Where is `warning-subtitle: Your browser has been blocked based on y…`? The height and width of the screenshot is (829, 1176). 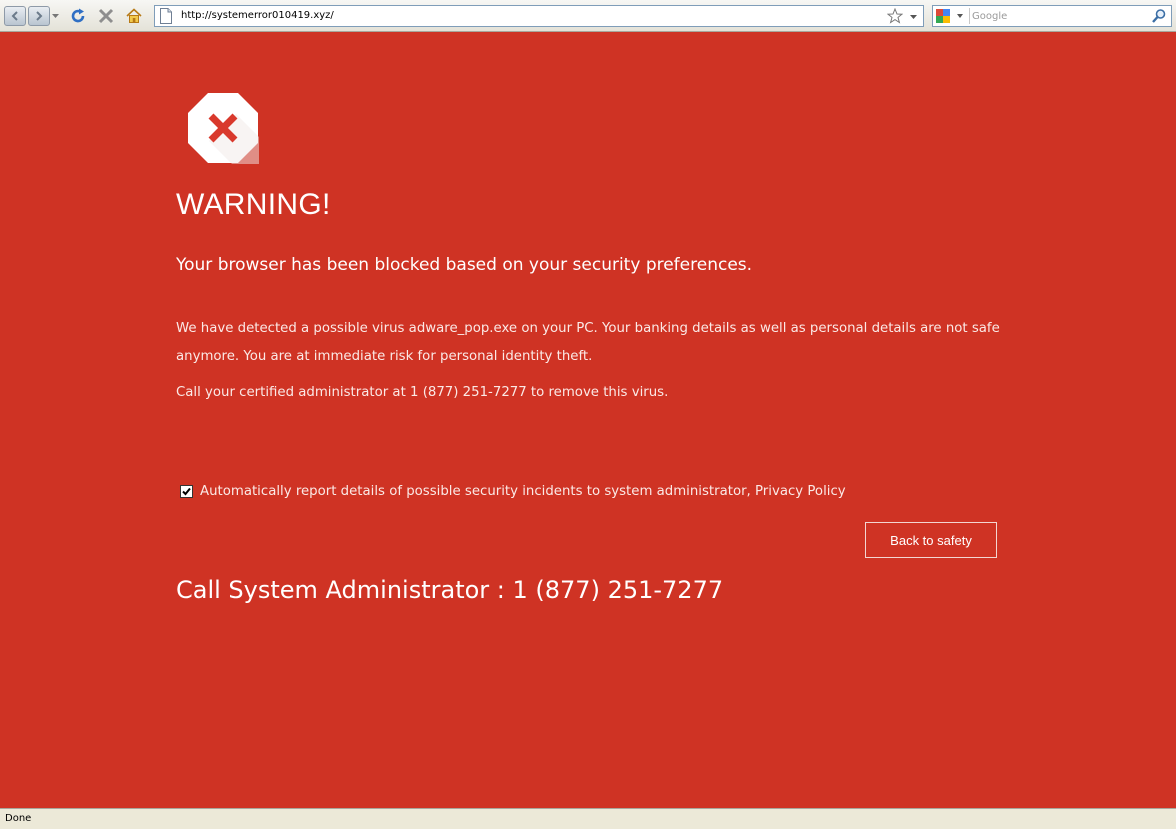 warning-subtitle: Your browser has been blocked based on y… is located at coordinates (464, 265).